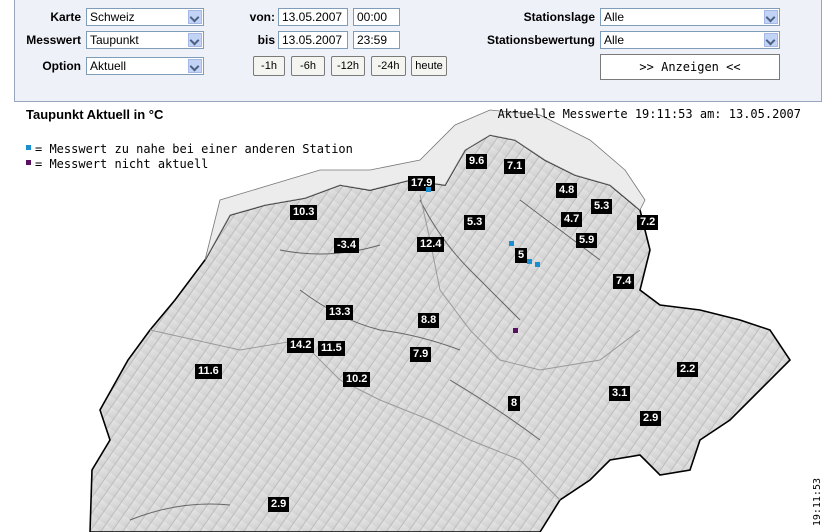 Image resolution: width=825 pixels, height=532 pixels. Describe the element at coordinates (208, 371) in the screenshot. I see `station-value: 11.6` at that location.